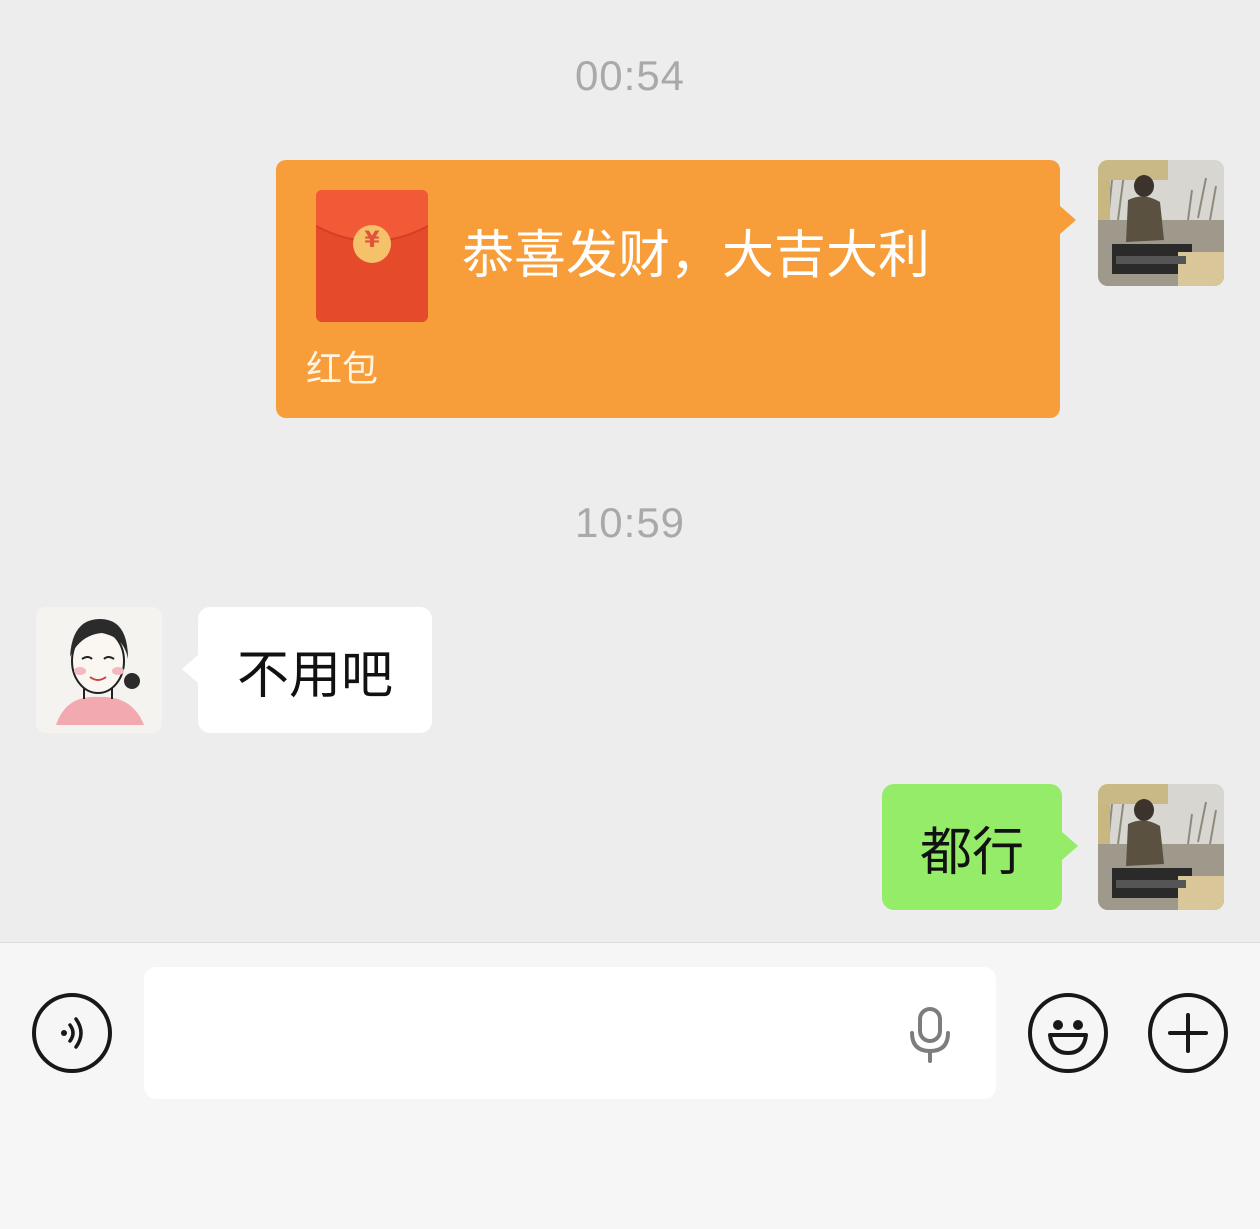  Describe the element at coordinates (630, 75) in the screenshot. I see `message-timestamp: 00:54` at that location.